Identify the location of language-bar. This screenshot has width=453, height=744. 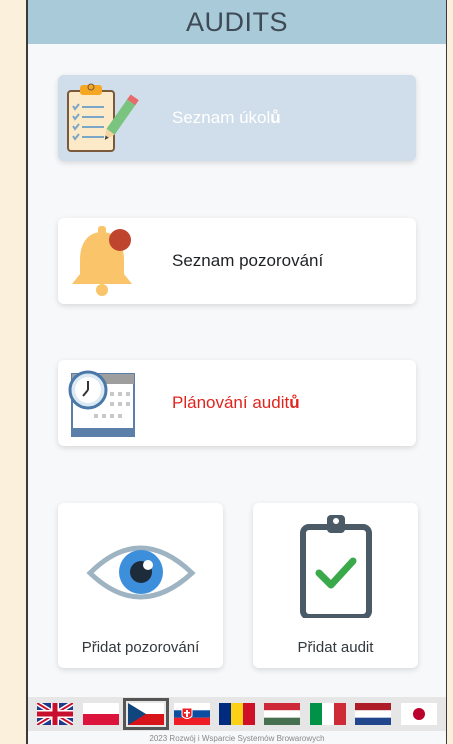
(237, 714).